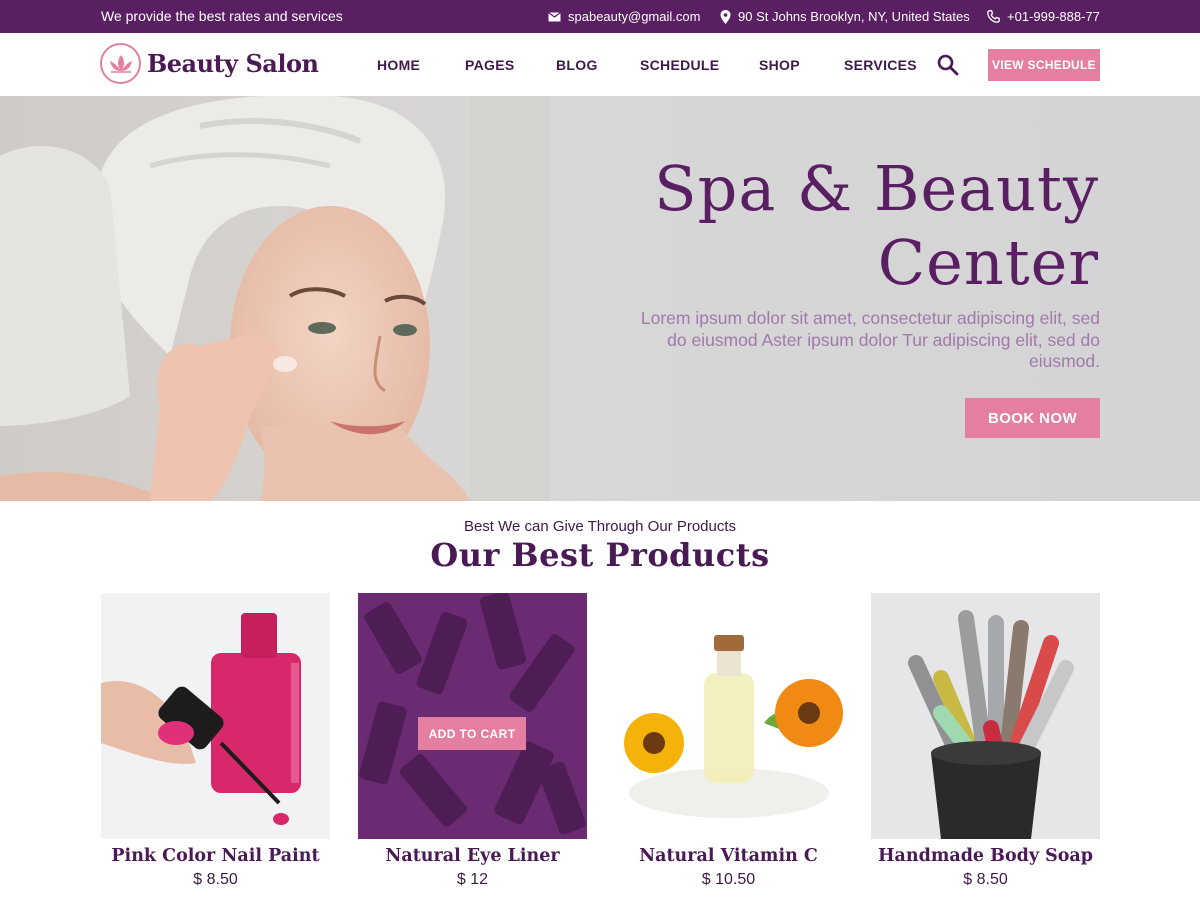  I want to click on products-section-title: Our Best Products, so click(600, 555).